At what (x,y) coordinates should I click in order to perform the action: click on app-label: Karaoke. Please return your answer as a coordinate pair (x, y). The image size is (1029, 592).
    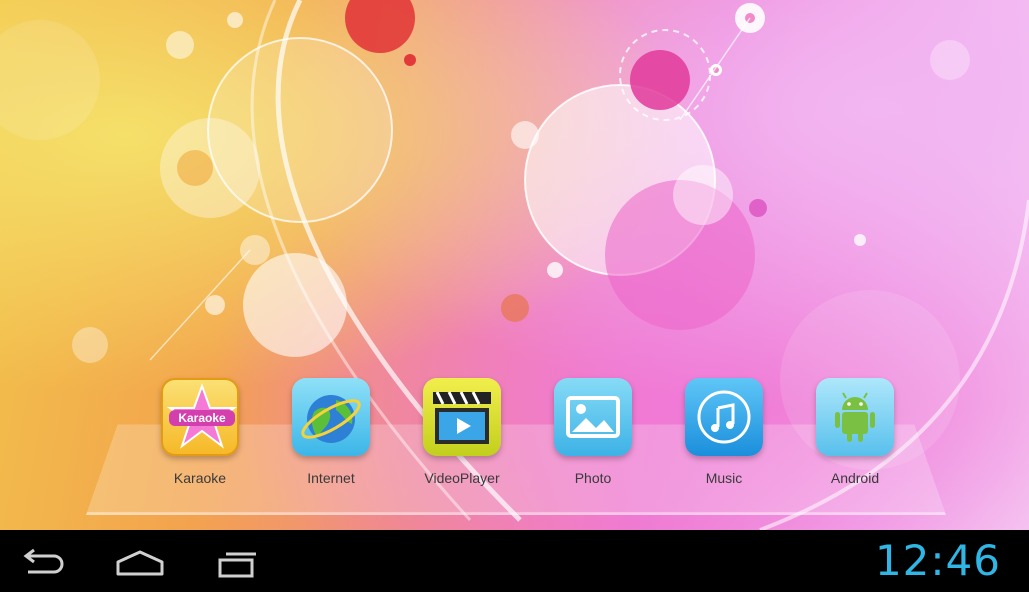
    Looking at the image, I should click on (200, 478).